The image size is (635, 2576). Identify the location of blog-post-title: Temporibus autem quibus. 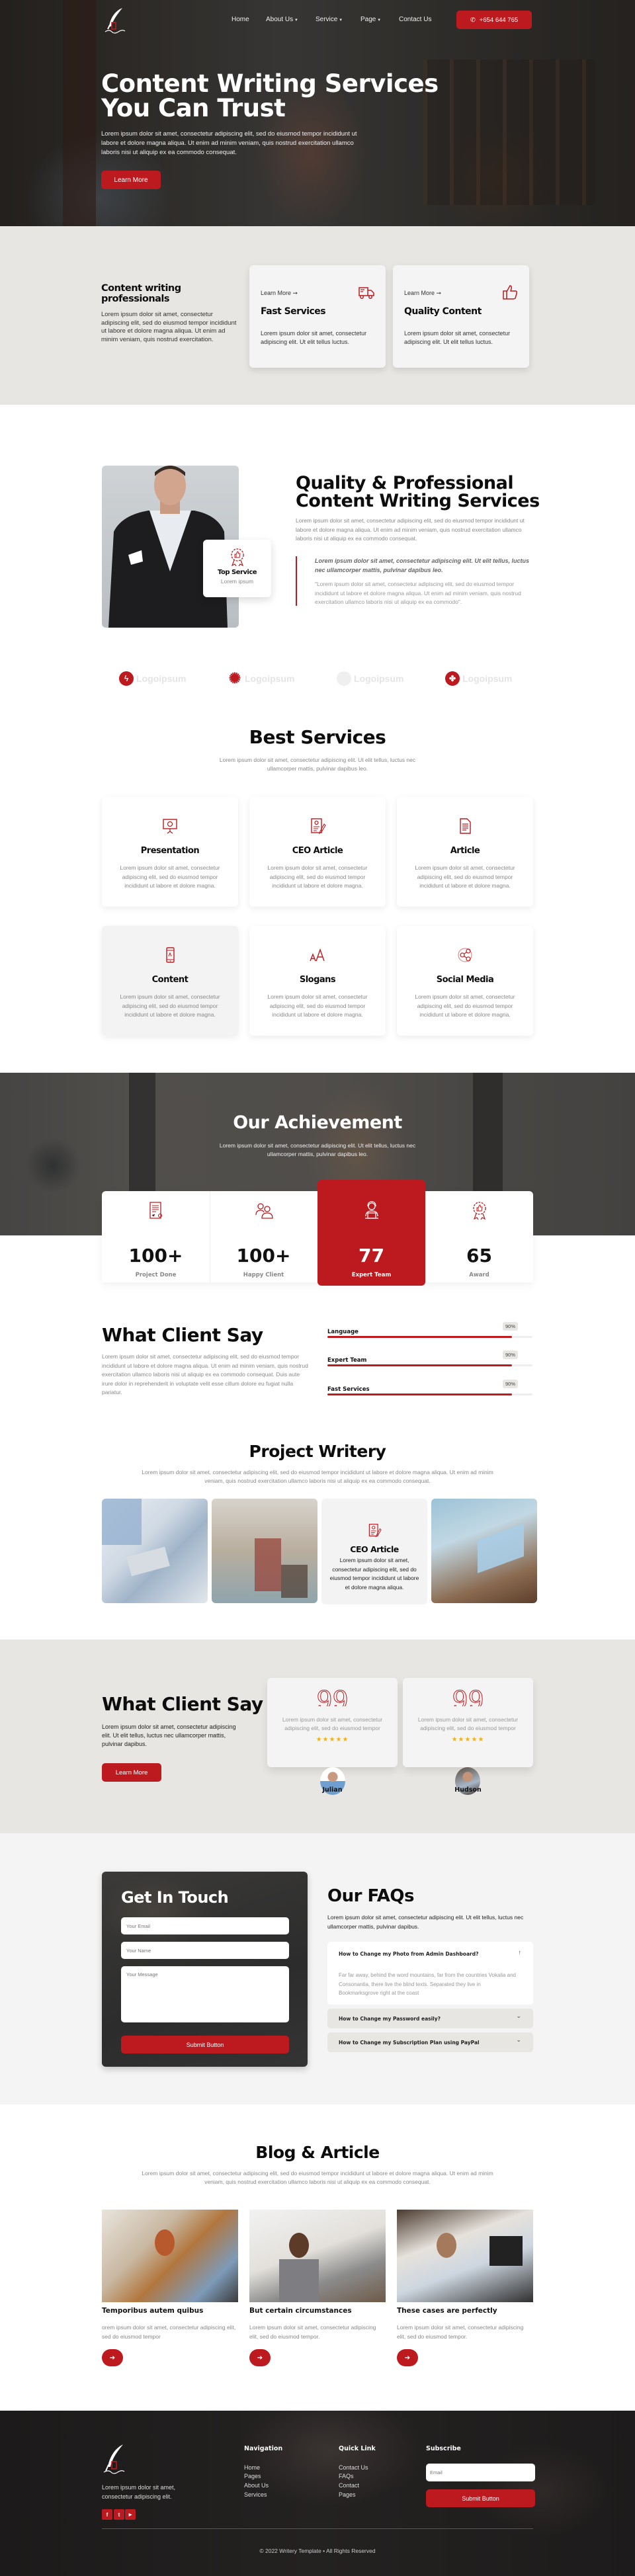
(152, 2311).